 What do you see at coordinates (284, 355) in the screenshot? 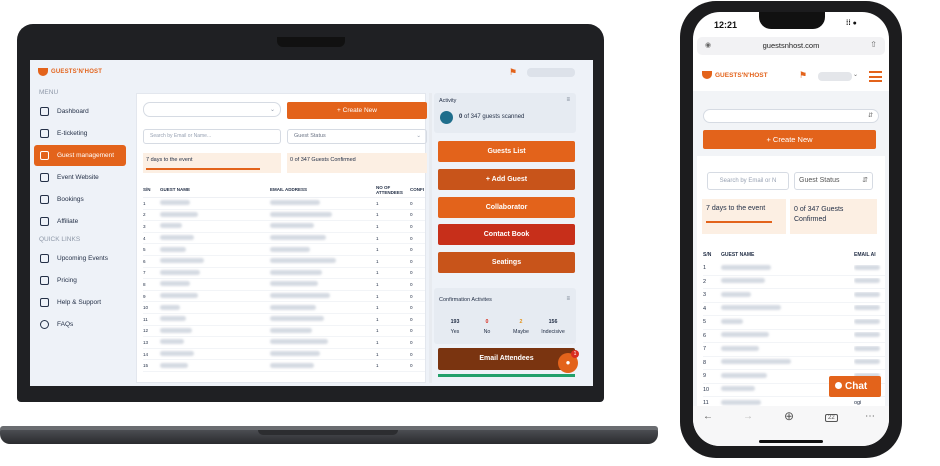
I see `table-row: 14 1 0` at bounding box center [284, 355].